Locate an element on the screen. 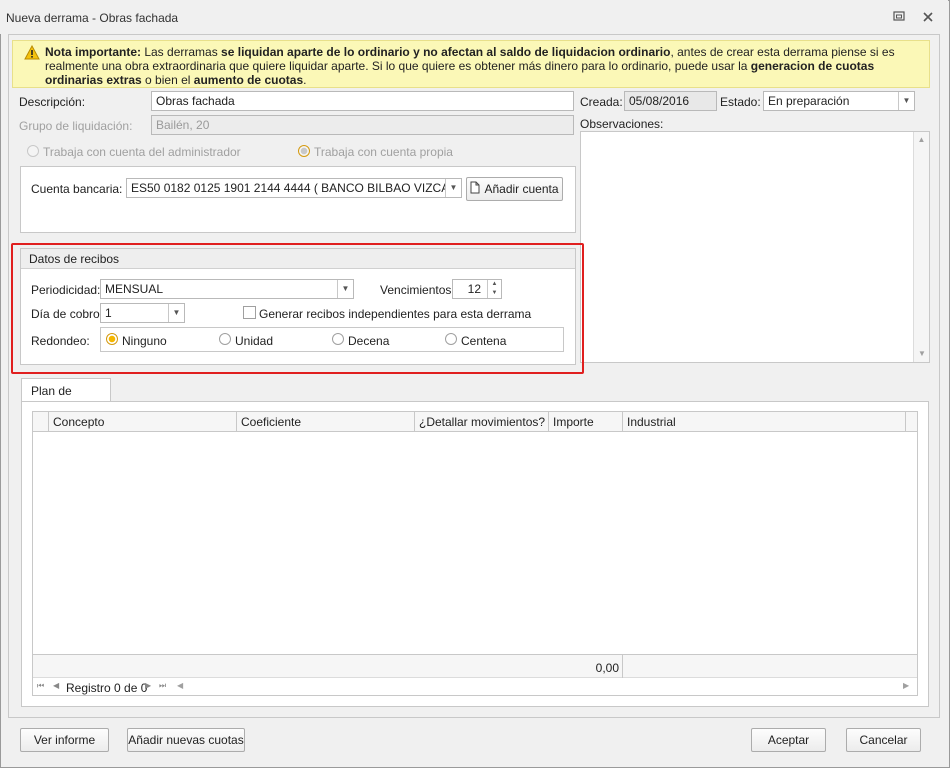 This screenshot has height=768, width=950. radio-redondeo-ninguno is located at coordinates (112, 339).